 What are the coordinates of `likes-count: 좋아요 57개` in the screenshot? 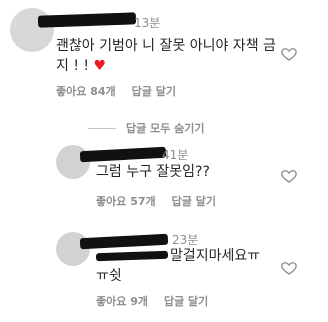 It's located at (126, 201).